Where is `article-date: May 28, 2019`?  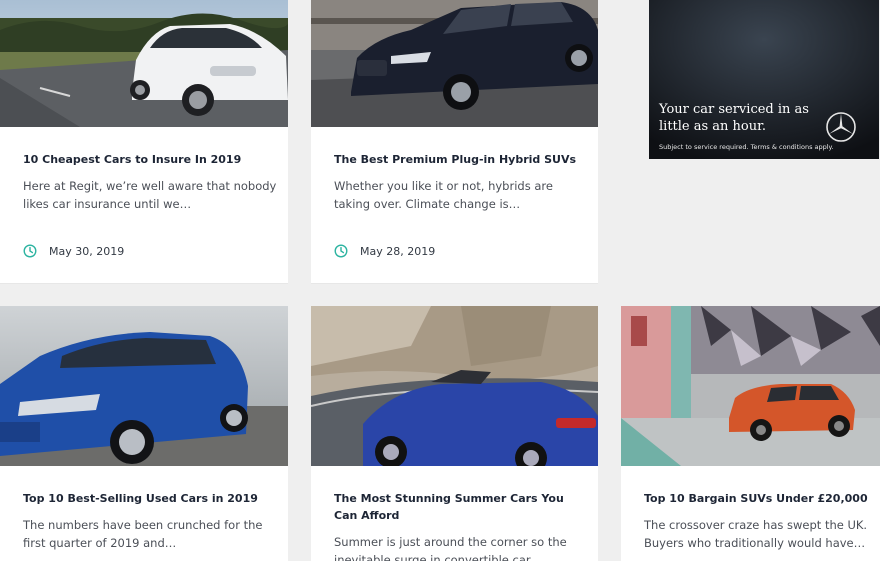
article-date: May 28, 2019 is located at coordinates (398, 251).